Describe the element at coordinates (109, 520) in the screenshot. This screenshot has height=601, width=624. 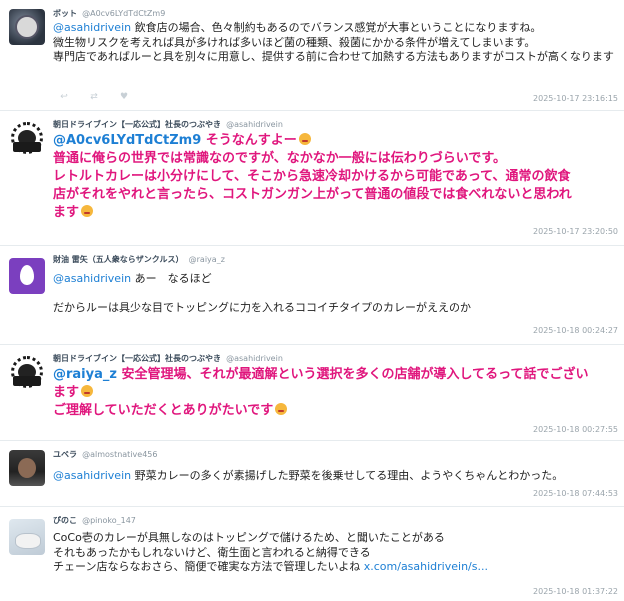
I see `user-handle: @pinoko_147` at that location.